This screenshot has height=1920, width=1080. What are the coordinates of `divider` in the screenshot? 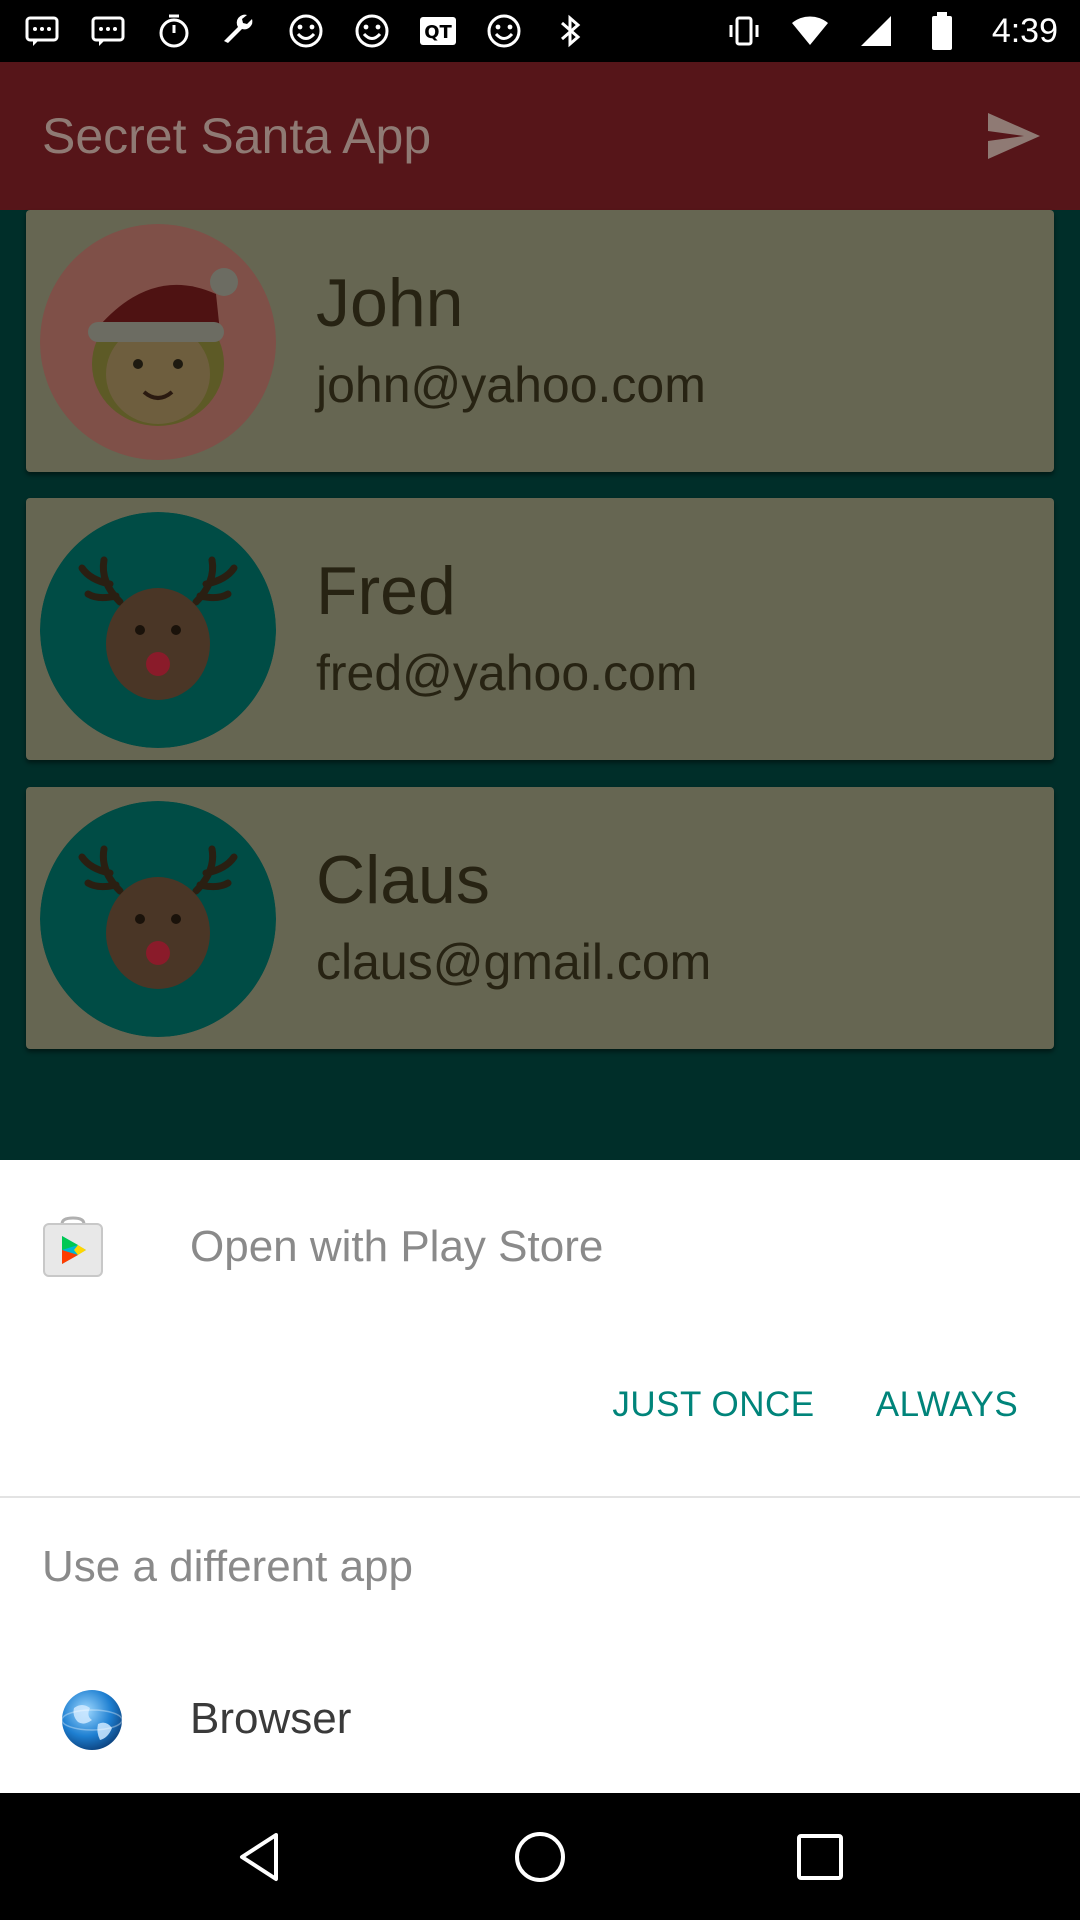 It's located at (540, 1497).